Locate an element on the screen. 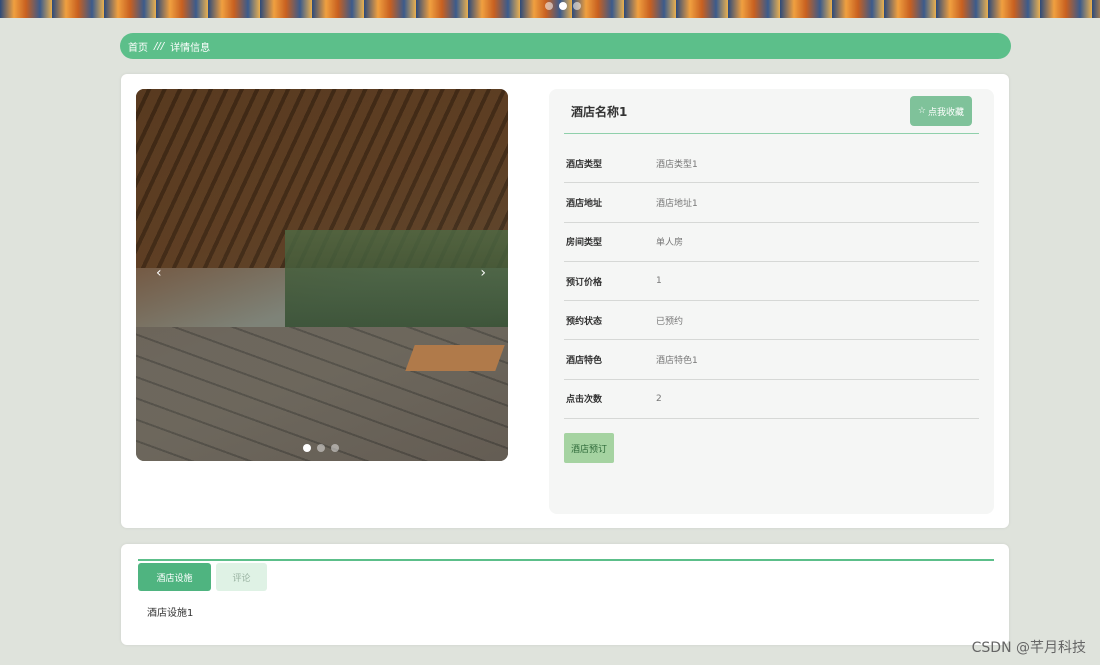 Image resolution: width=1100 pixels, height=665 pixels. favorite-button-label: 点我收藏 is located at coordinates (945, 112).